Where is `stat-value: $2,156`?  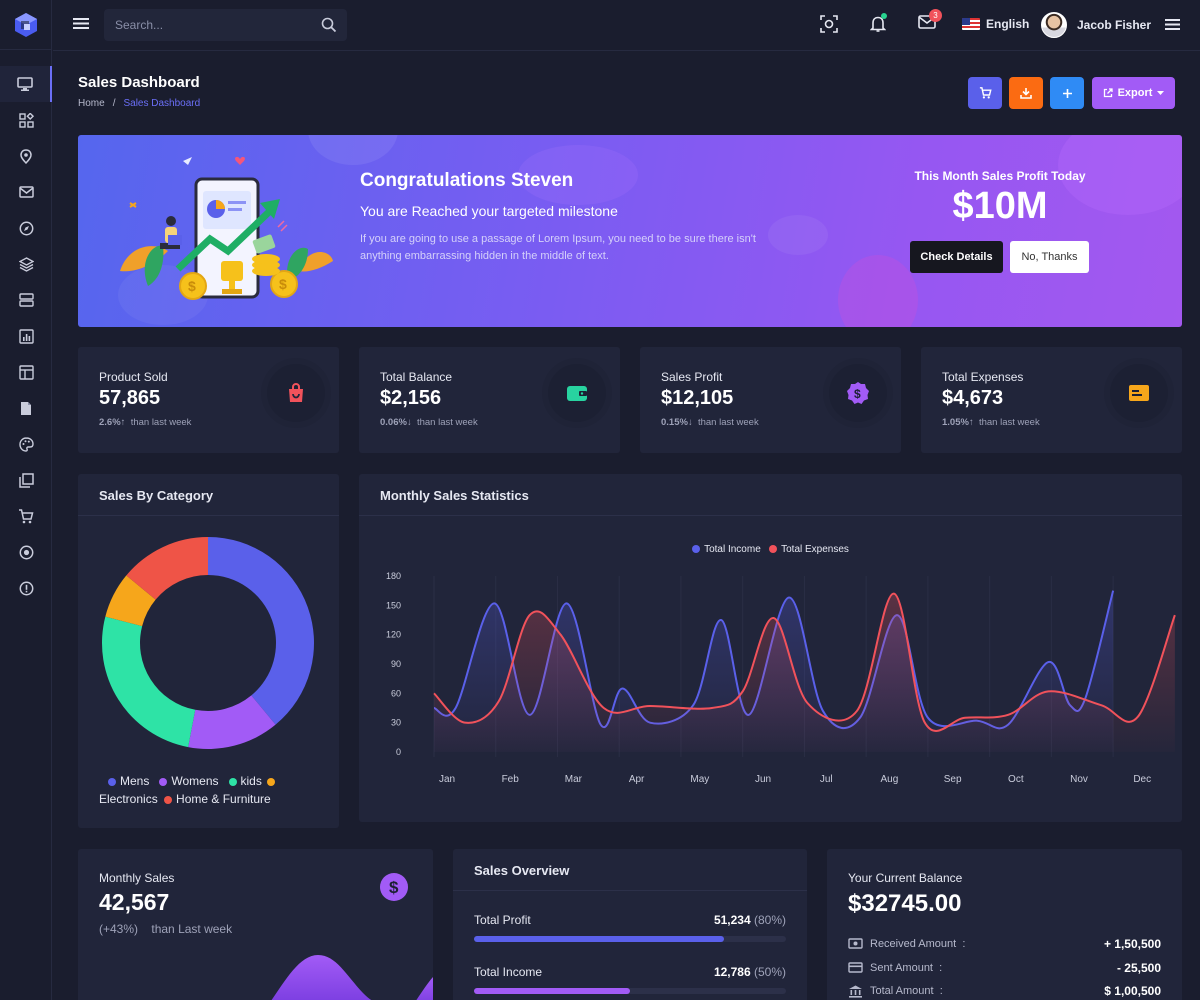 stat-value: $2,156 is located at coordinates (411, 398).